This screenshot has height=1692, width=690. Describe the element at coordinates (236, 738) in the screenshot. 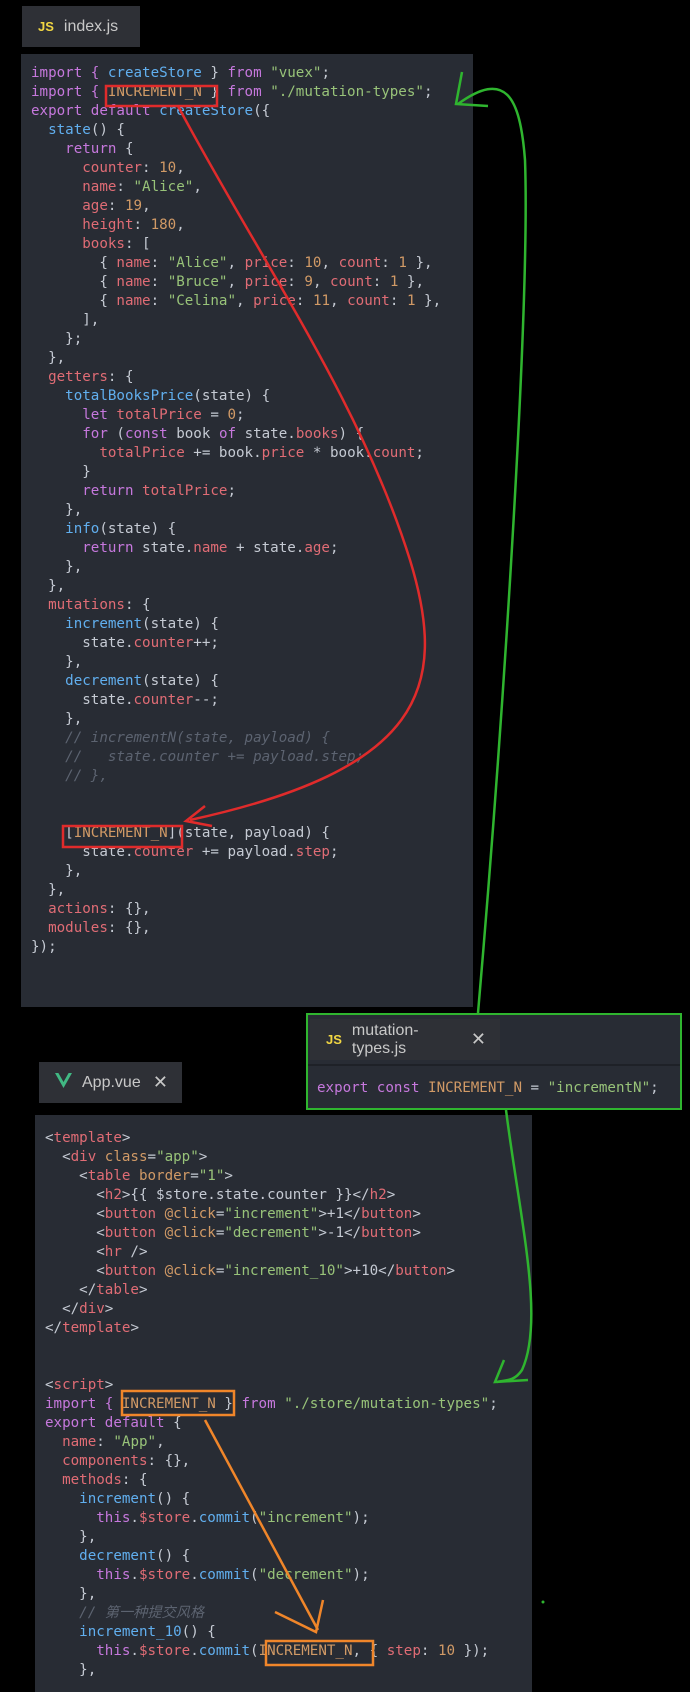

I see `code-line: // incrementN(state, payload) {` at that location.